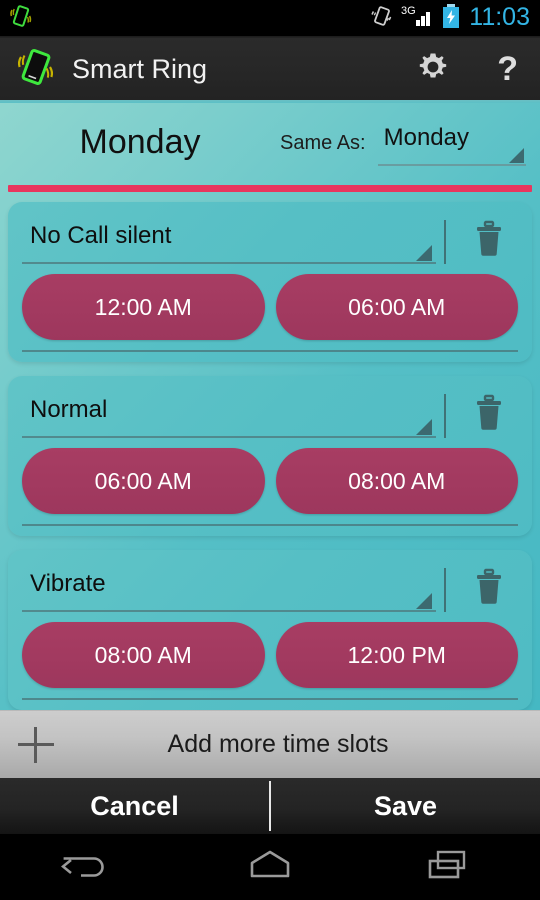  I want to click on question-mark-icon: ?, so click(507, 69).